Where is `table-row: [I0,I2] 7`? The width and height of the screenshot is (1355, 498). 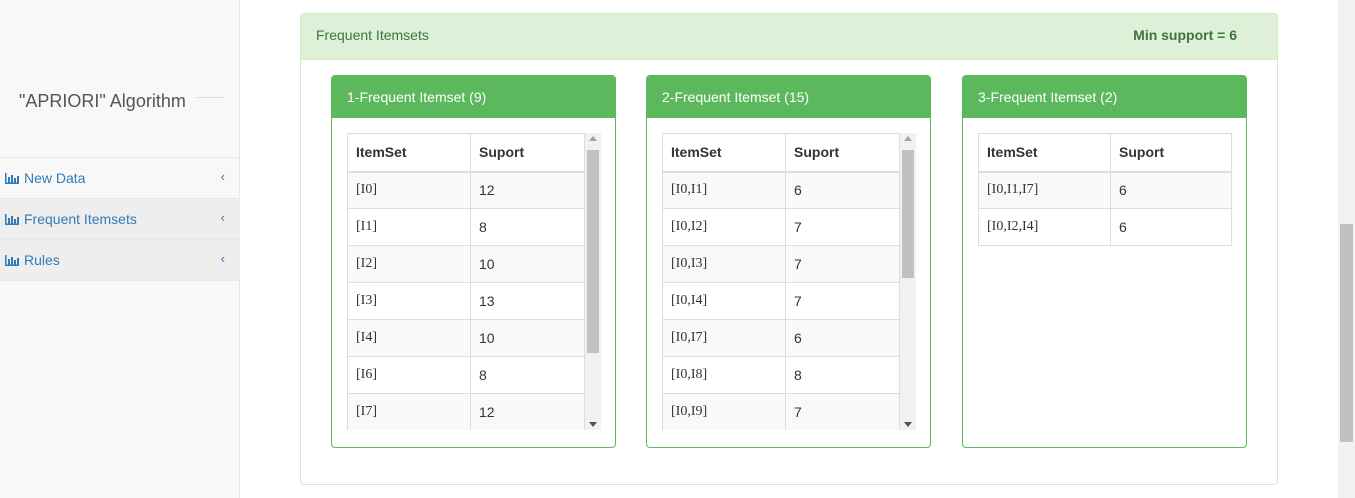 table-row: [I0,I2] 7 is located at coordinates (781, 227).